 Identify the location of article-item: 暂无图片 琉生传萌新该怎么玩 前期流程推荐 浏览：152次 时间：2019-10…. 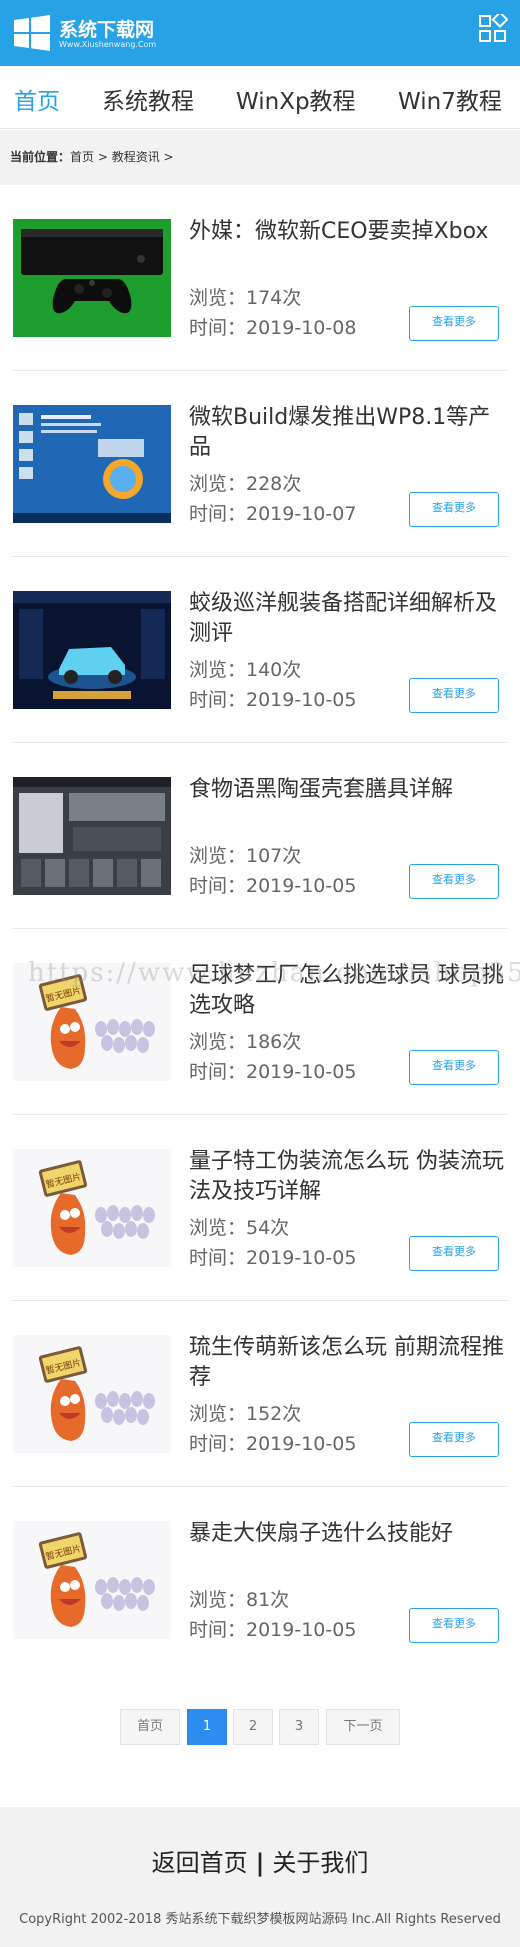
(260, 1394).